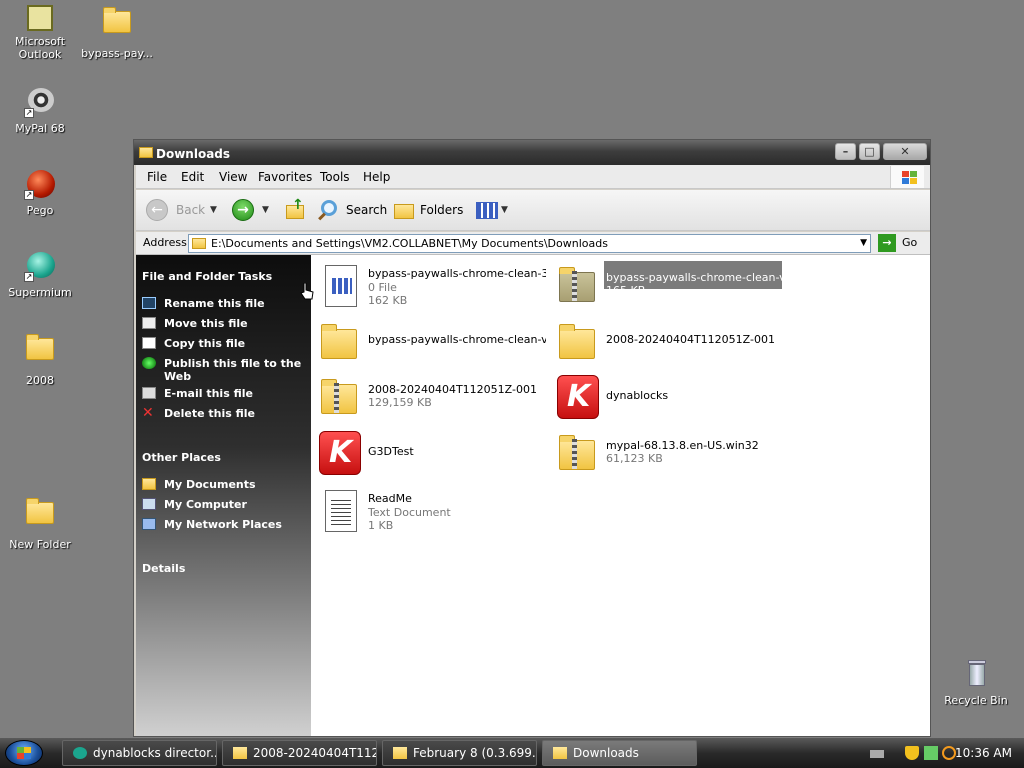 Image resolution: width=1024 pixels, height=768 pixels. What do you see at coordinates (869, 151) in the screenshot?
I see `maximize-button: □` at bounding box center [869, 151].